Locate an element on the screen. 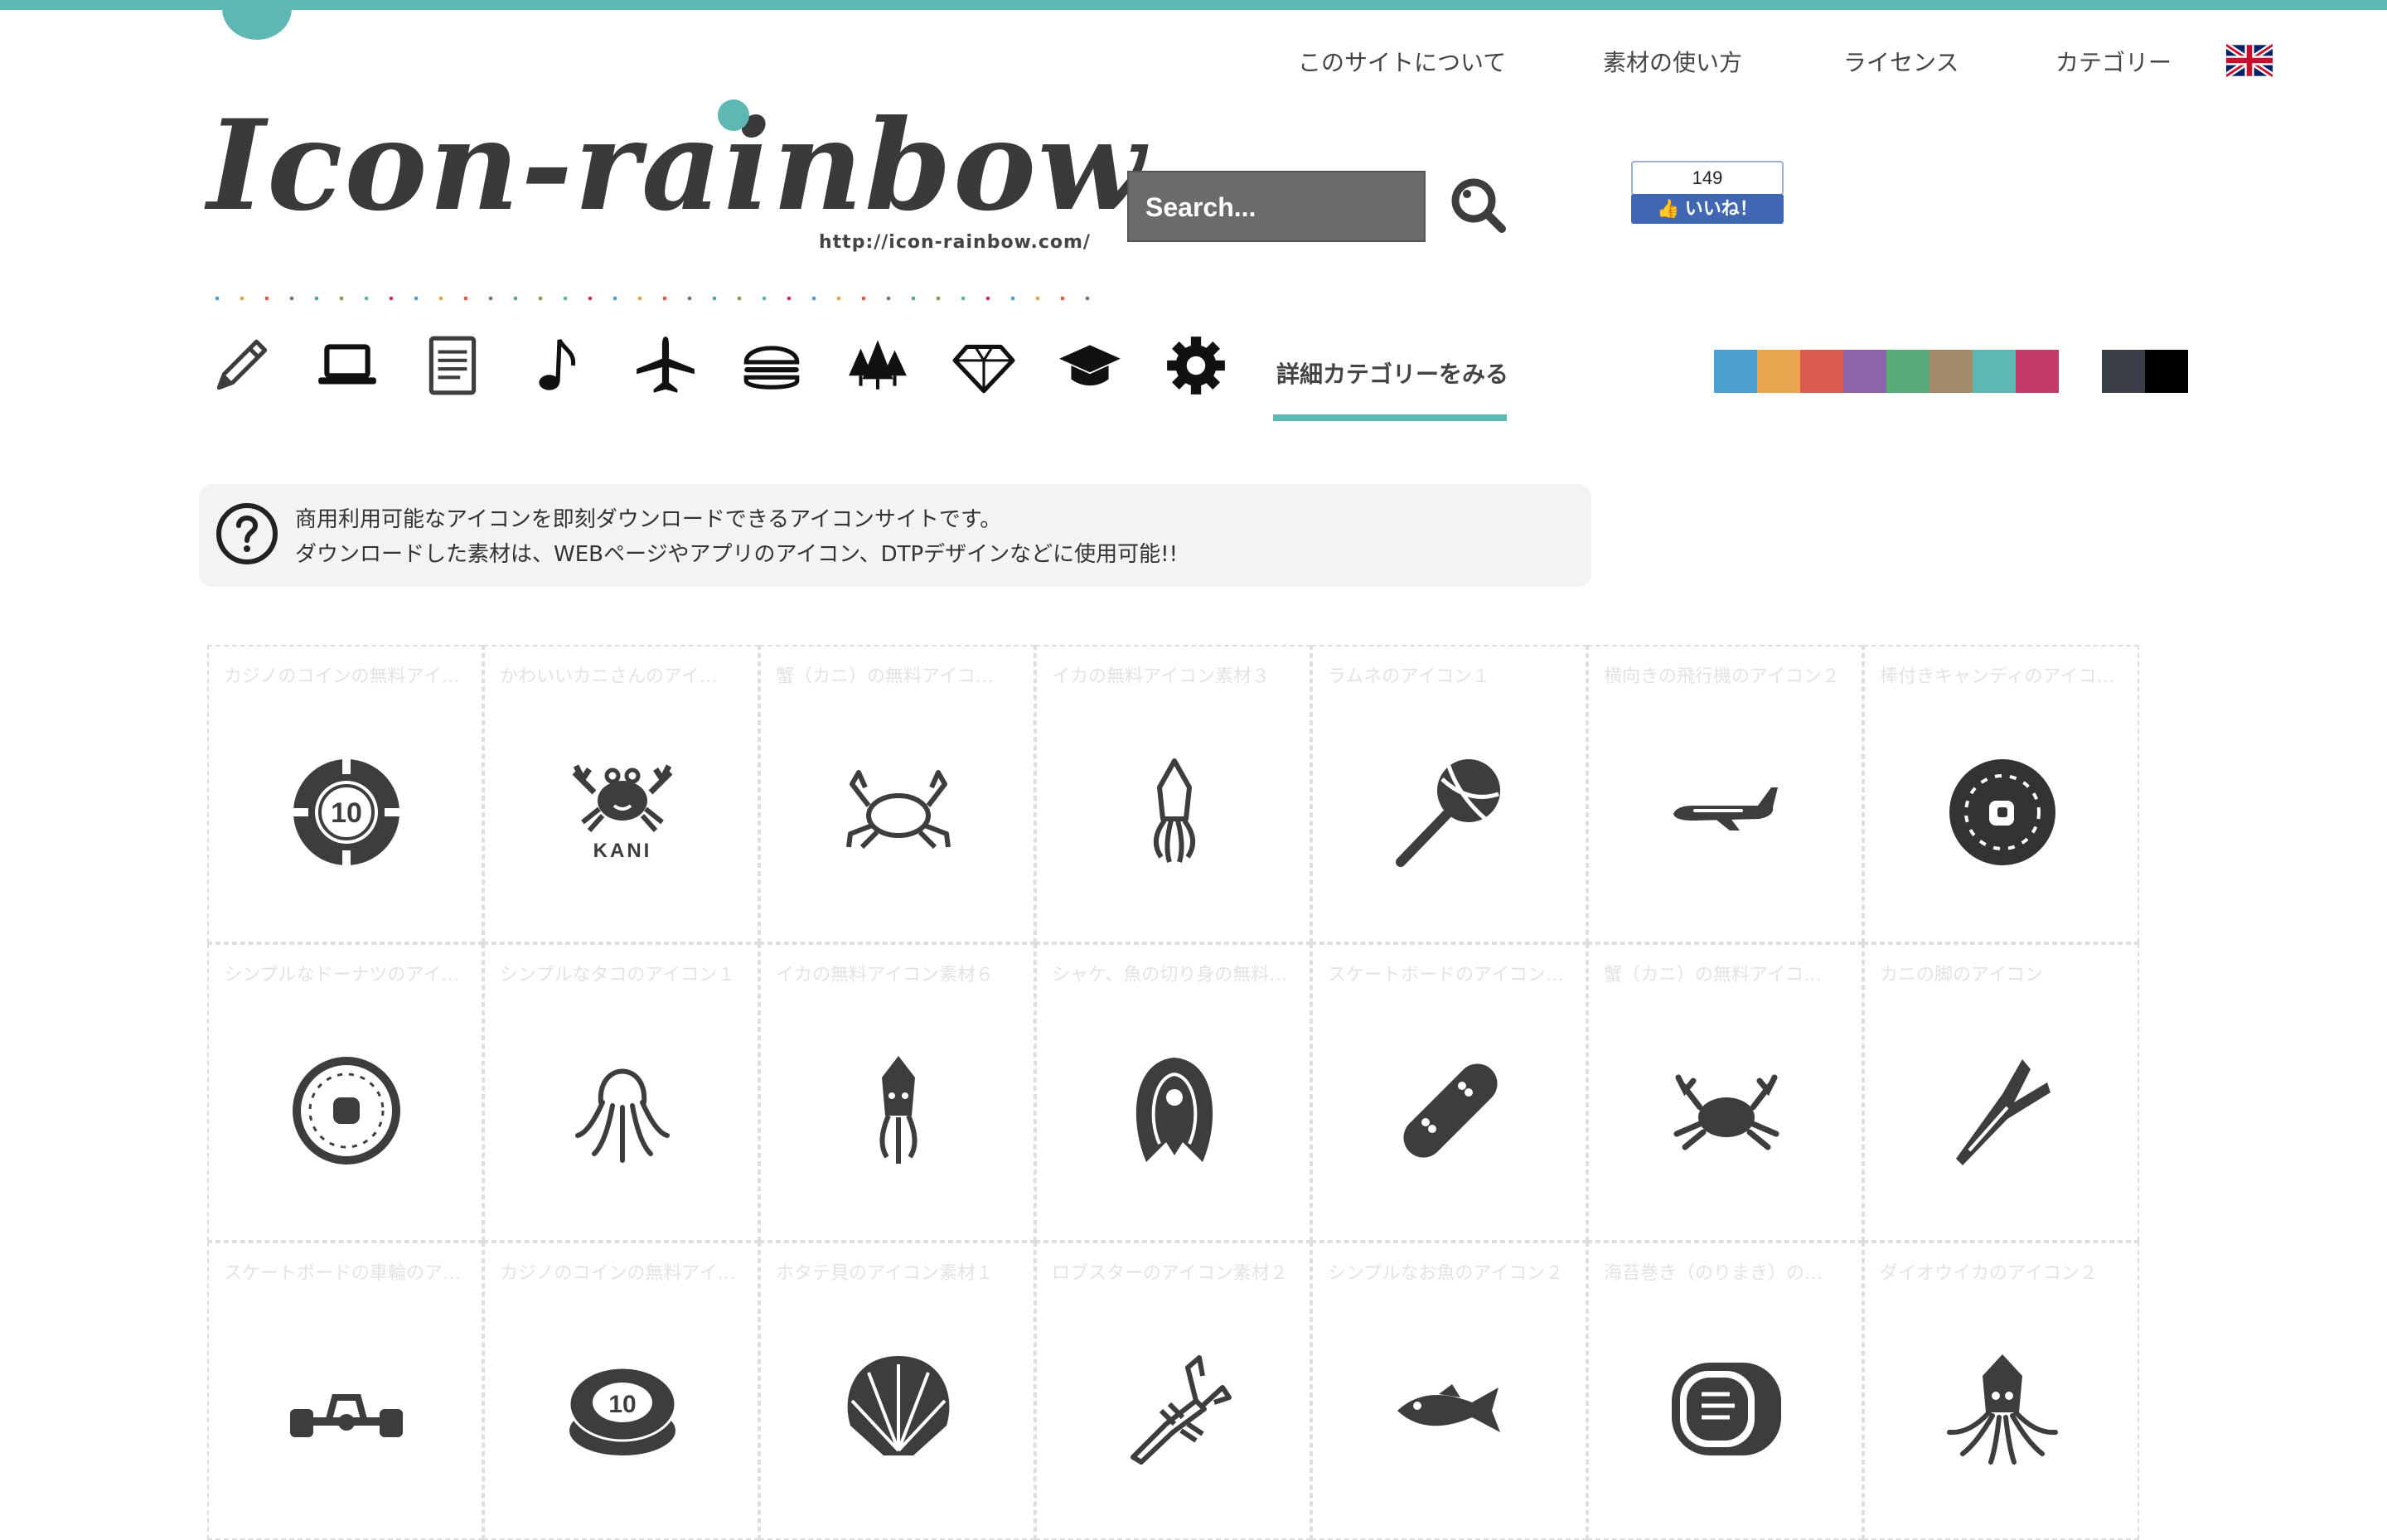  icon-card: 横向きの飛行機のアイコン２ is located at coordinates (1725, 794).